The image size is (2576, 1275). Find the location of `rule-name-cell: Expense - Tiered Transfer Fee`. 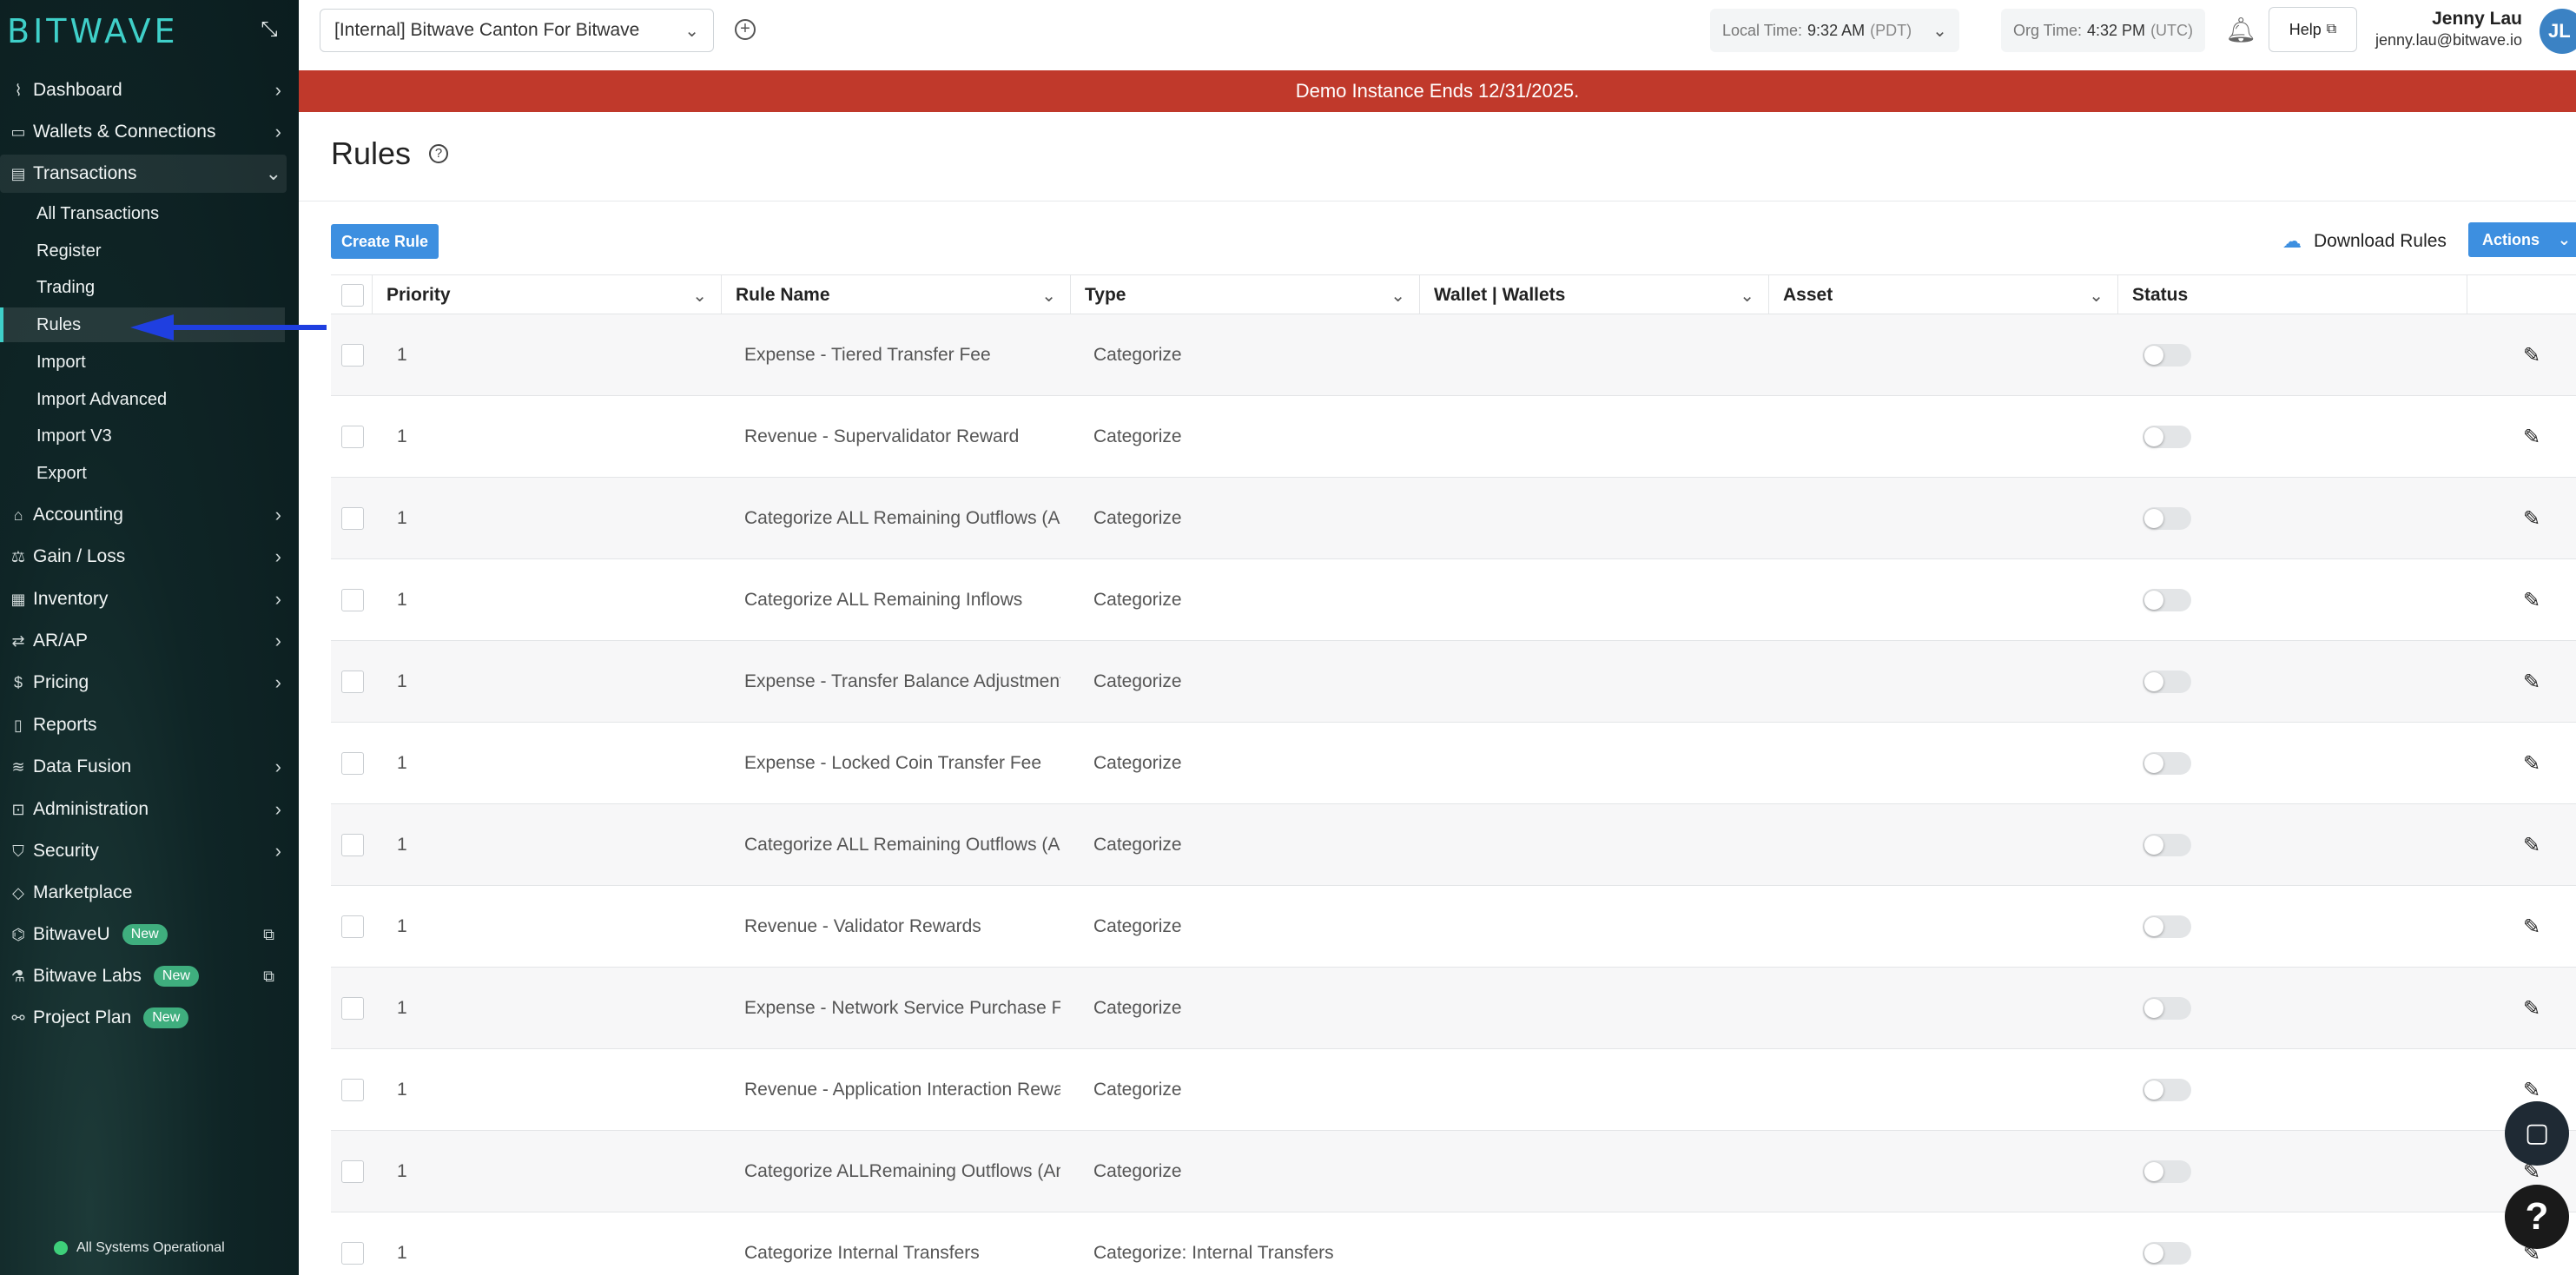

rule-name-cell: Expense - Tiered Transfer Fee is located at coordinates (902, 355).